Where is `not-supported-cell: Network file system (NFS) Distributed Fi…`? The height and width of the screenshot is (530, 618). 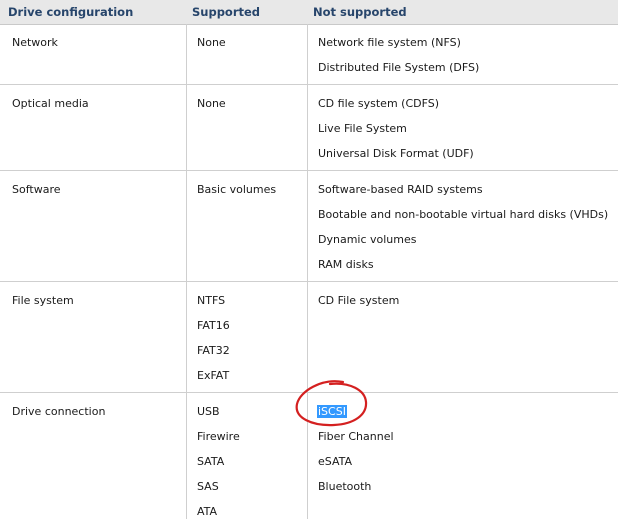
not-supported-cell: Network file system (NFS) Distributed Fi… is located at coordinates (399, 55).